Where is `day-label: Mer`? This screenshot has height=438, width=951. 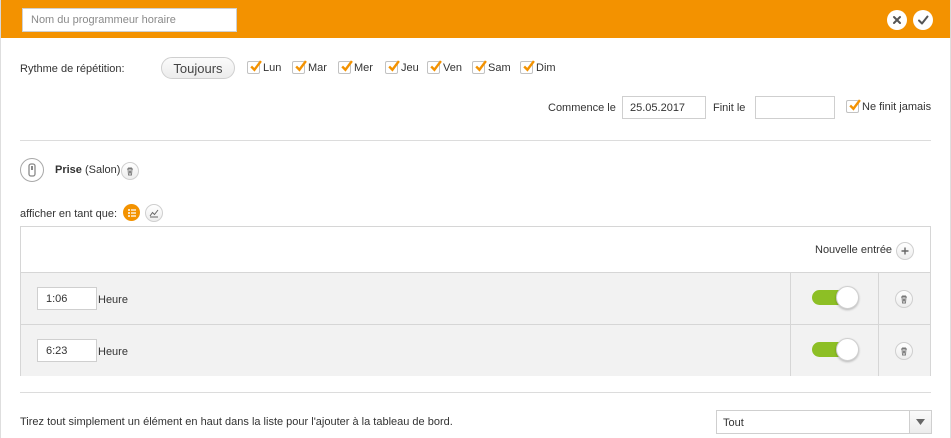
day-label: Mer is located at coordinates (363, 67).